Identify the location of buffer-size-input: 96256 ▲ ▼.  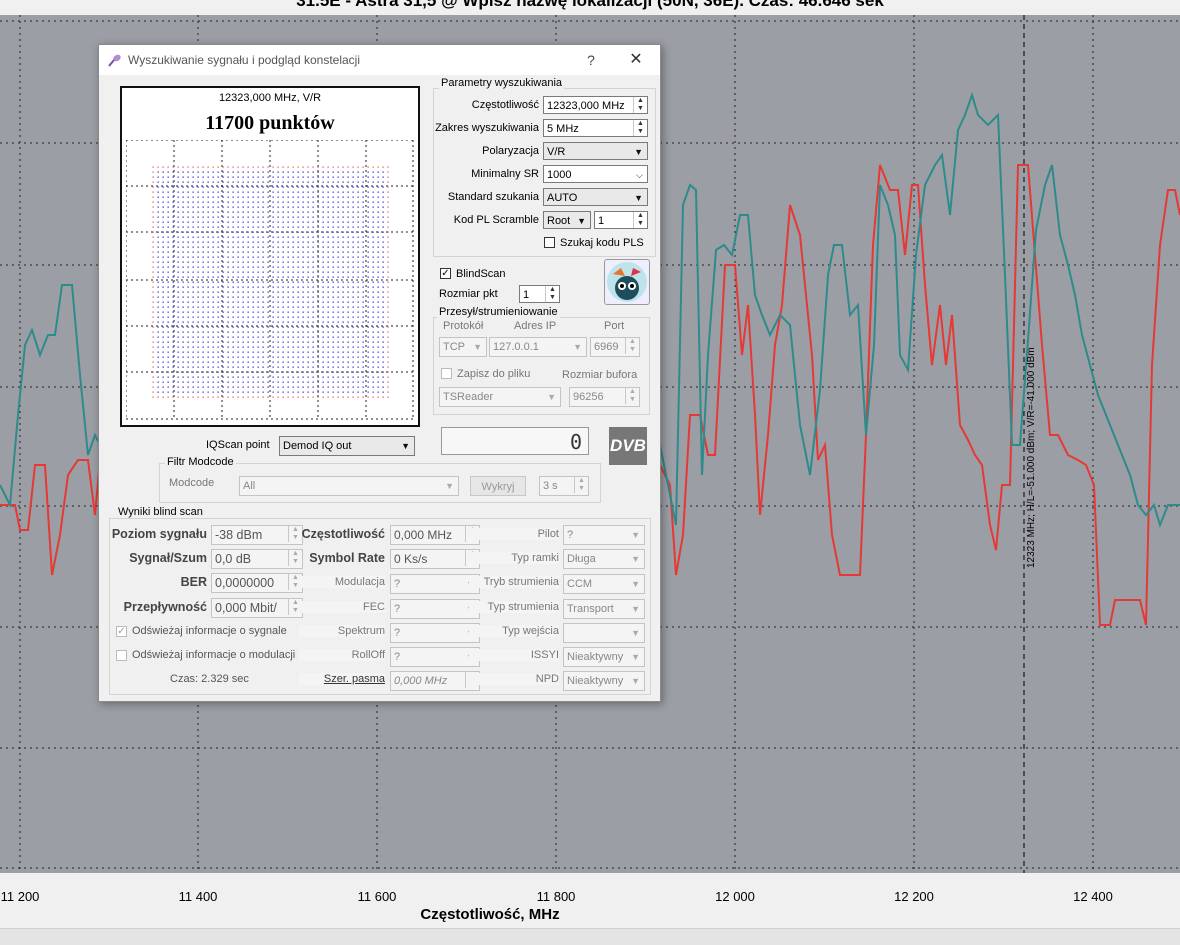
(604, 397).